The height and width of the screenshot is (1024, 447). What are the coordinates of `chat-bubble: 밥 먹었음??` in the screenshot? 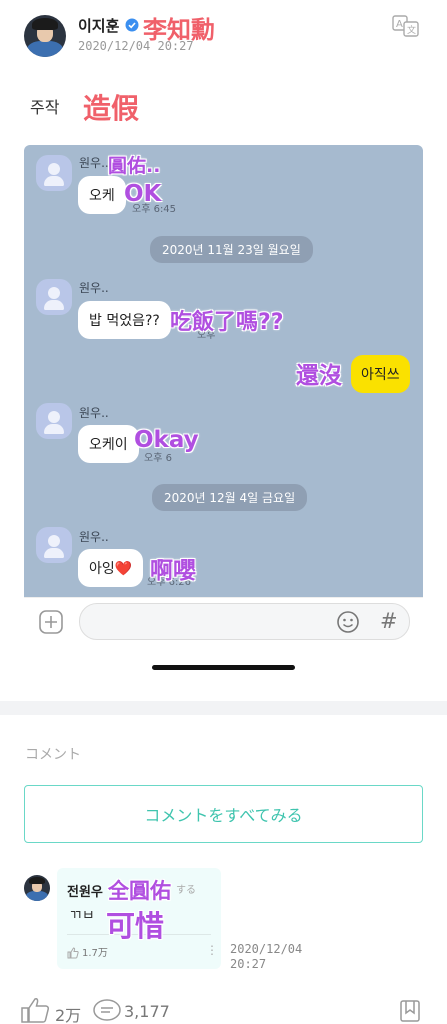 It's located at (124, 320).